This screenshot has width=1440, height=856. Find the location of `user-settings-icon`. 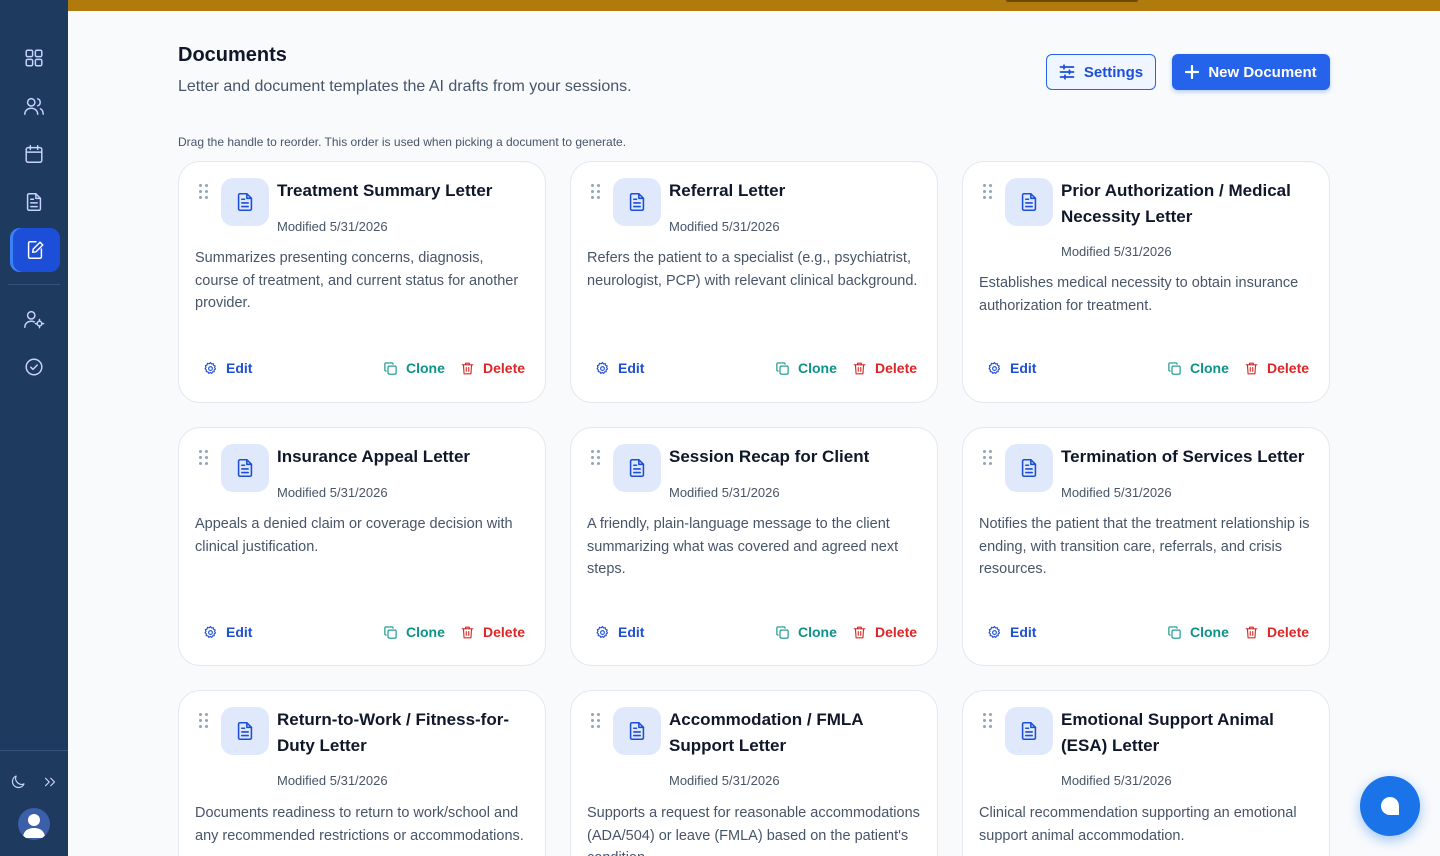

user-settings-icon is located at coordinates (34, 319).